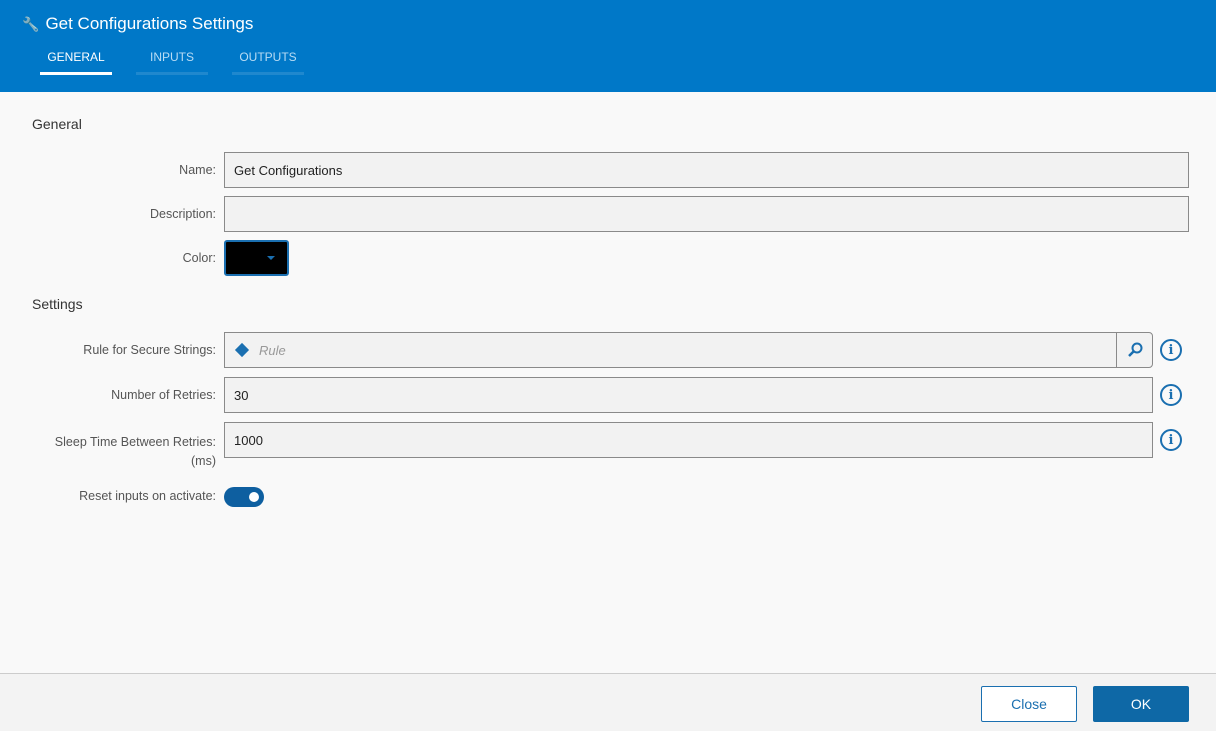 The image size is (1216, 731). What do you see at coordinates (688, 440) in the screenshot?
I see `sleep-input: 1000` at bounding box center [688, 440].